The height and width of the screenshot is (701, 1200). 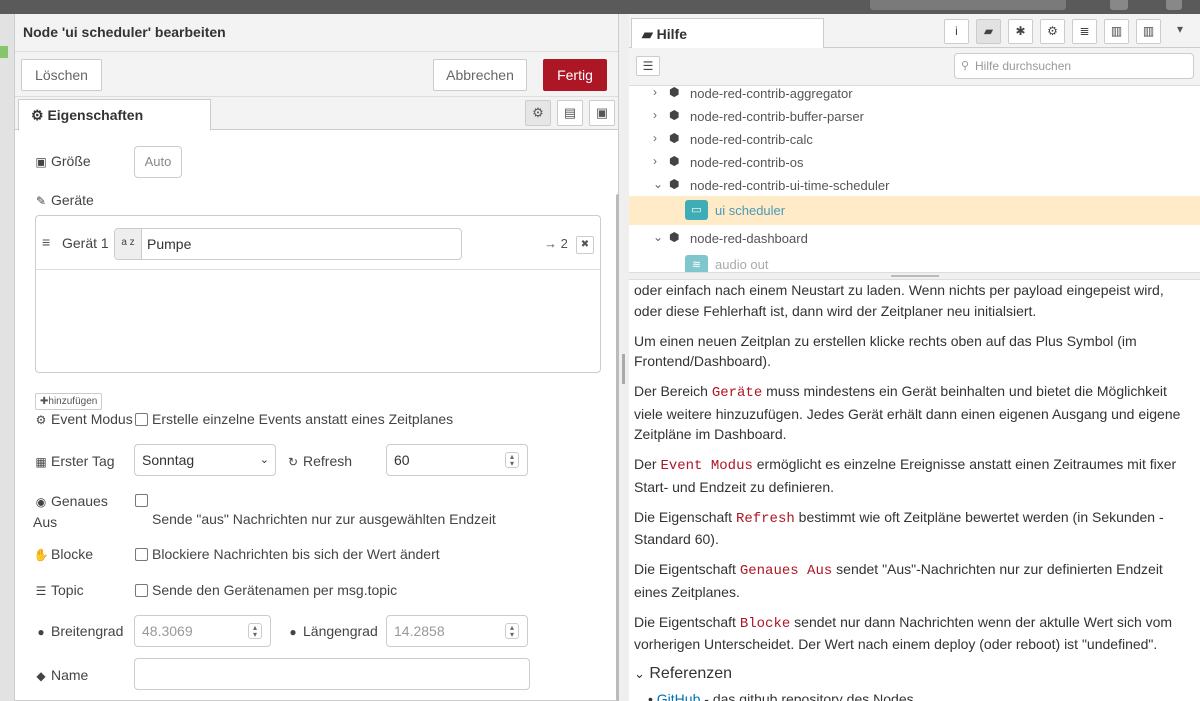 I want to click on code-term: Refresh, so click(x=765, y=518).